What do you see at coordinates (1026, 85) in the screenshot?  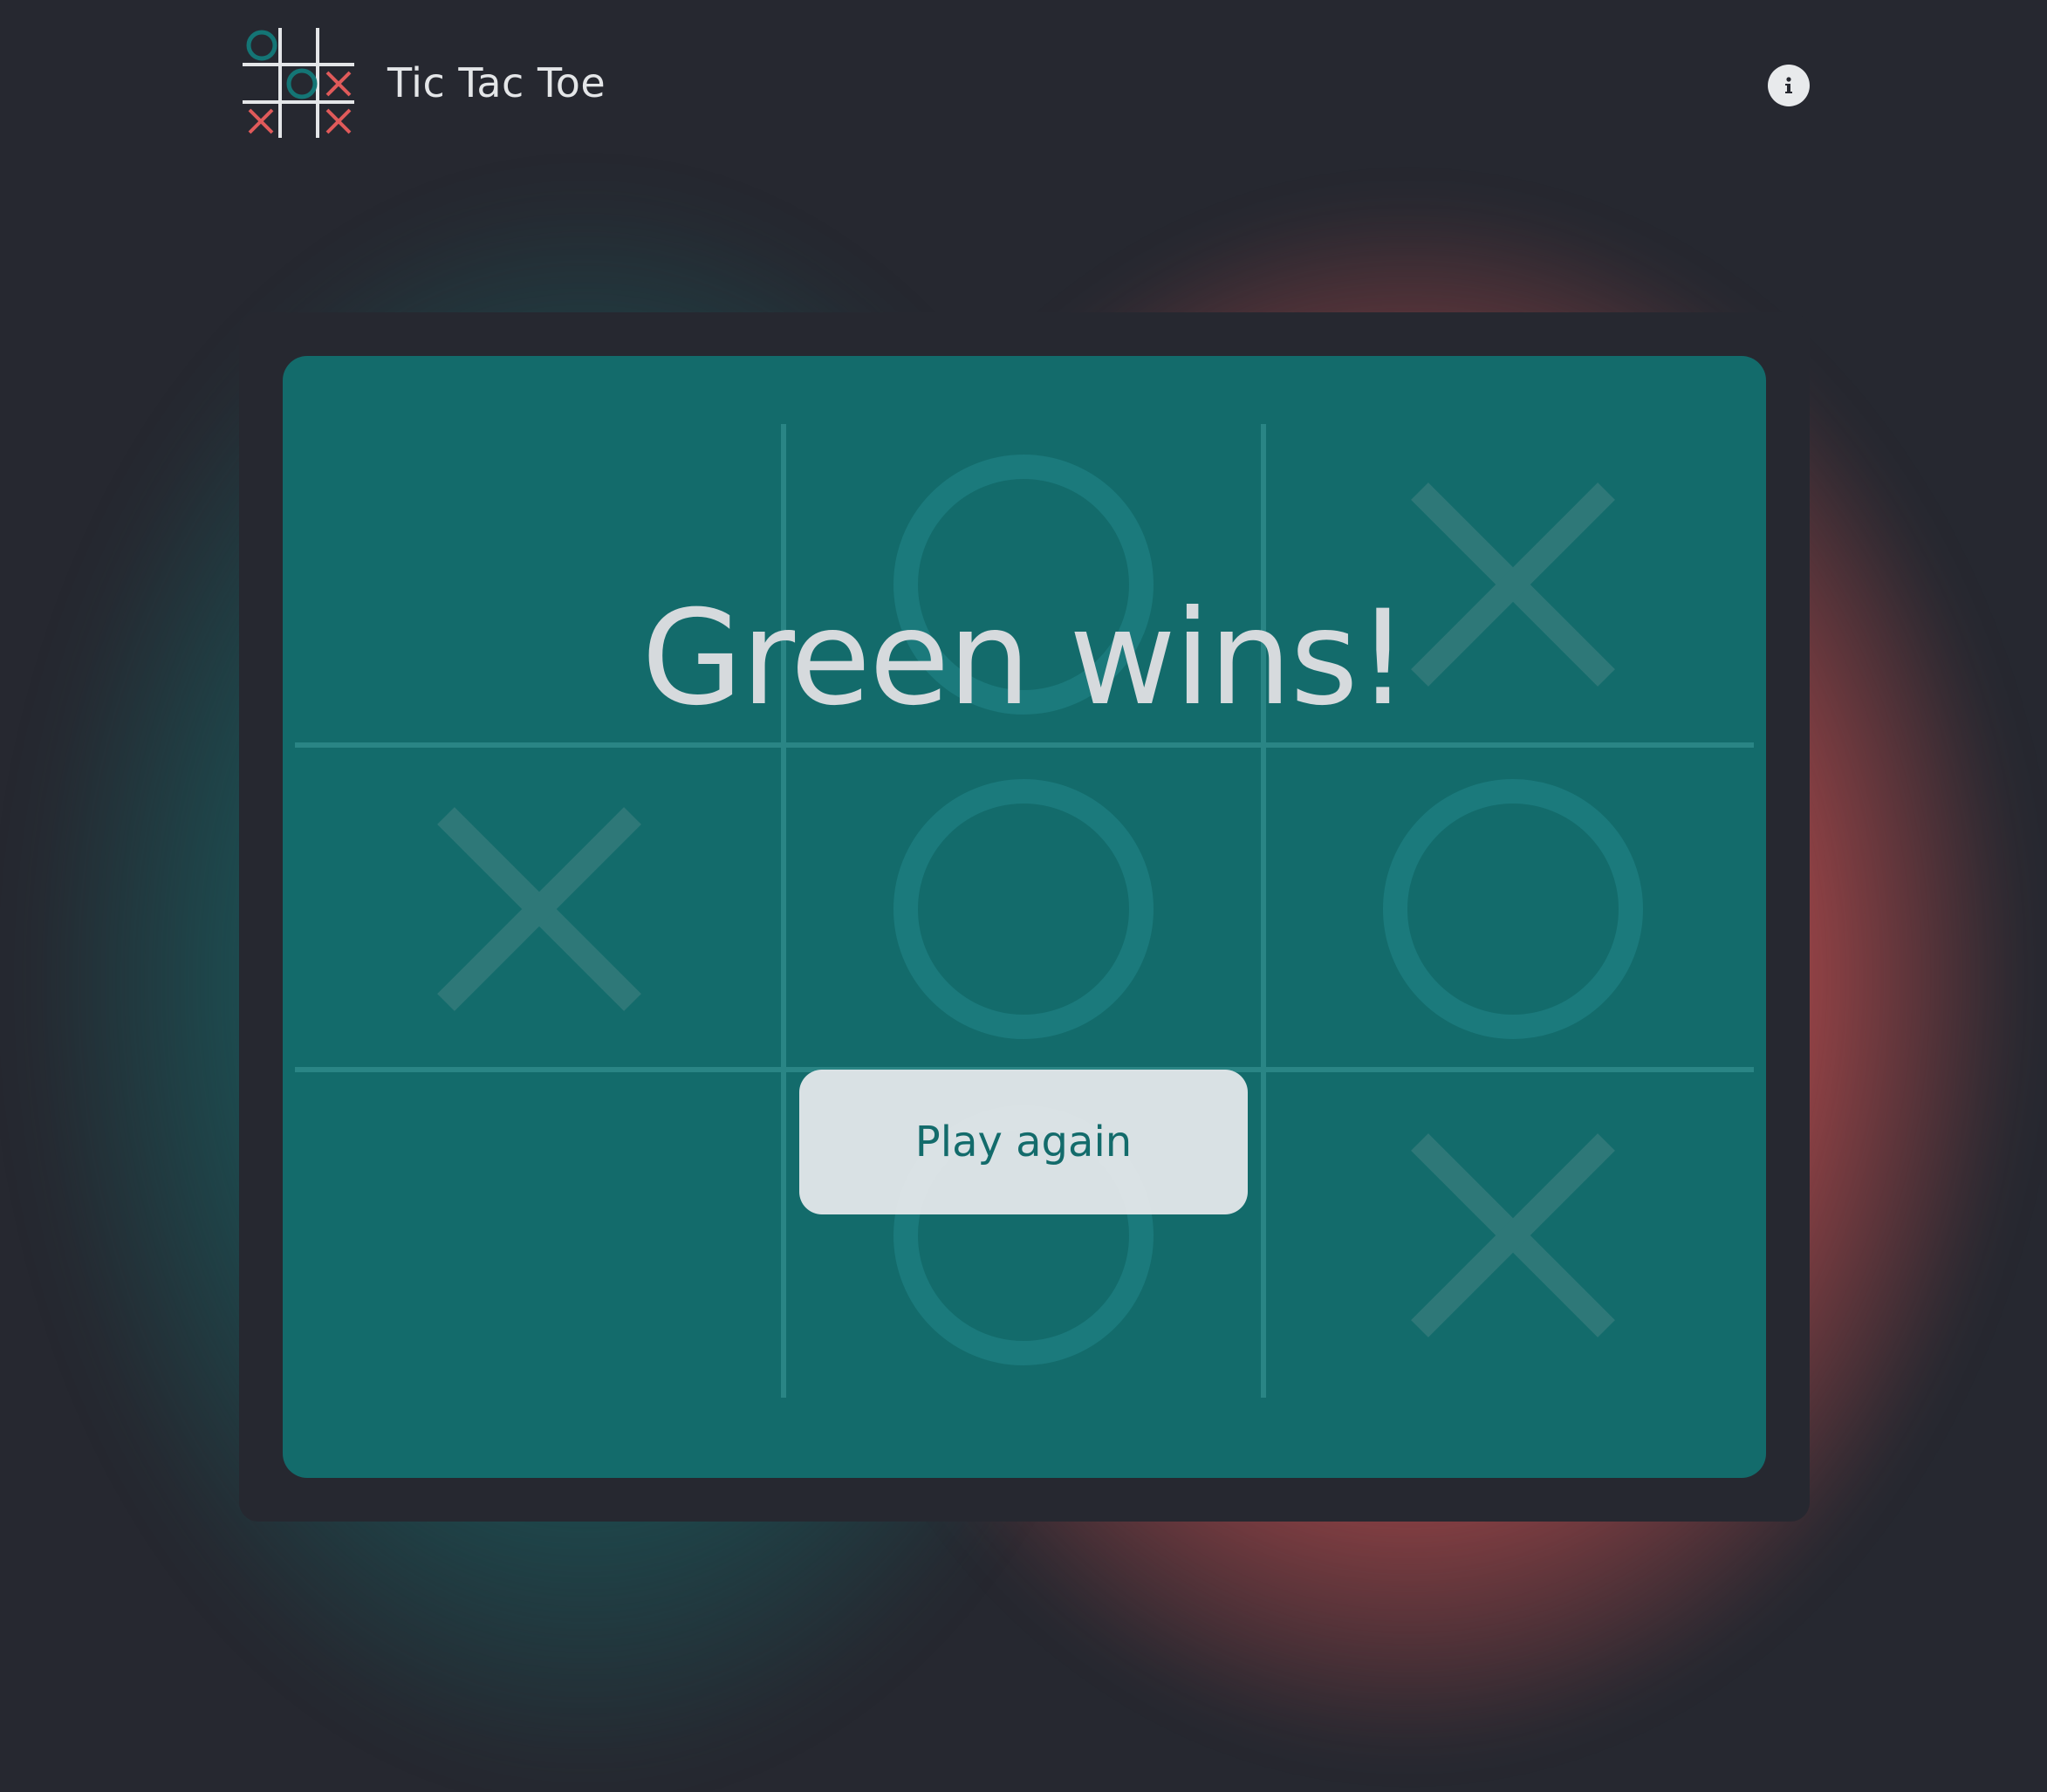 I see `header: Tic Tac Toe` at bounding box center [1026, 85].